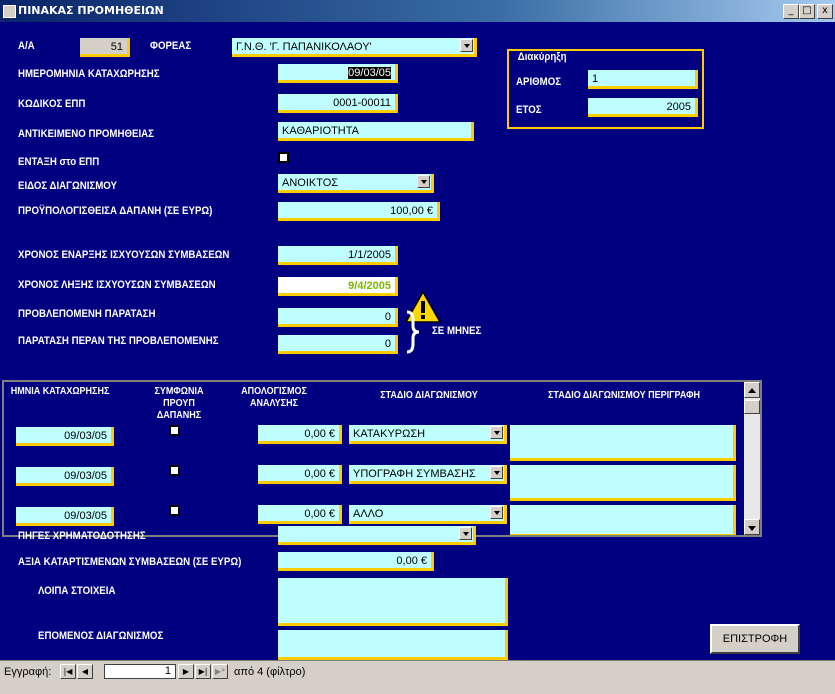  What do you see at coordinates (220, 671) in the screenshot?
I see `new-record-icon: ▶*` at bounding box center [220, 671].